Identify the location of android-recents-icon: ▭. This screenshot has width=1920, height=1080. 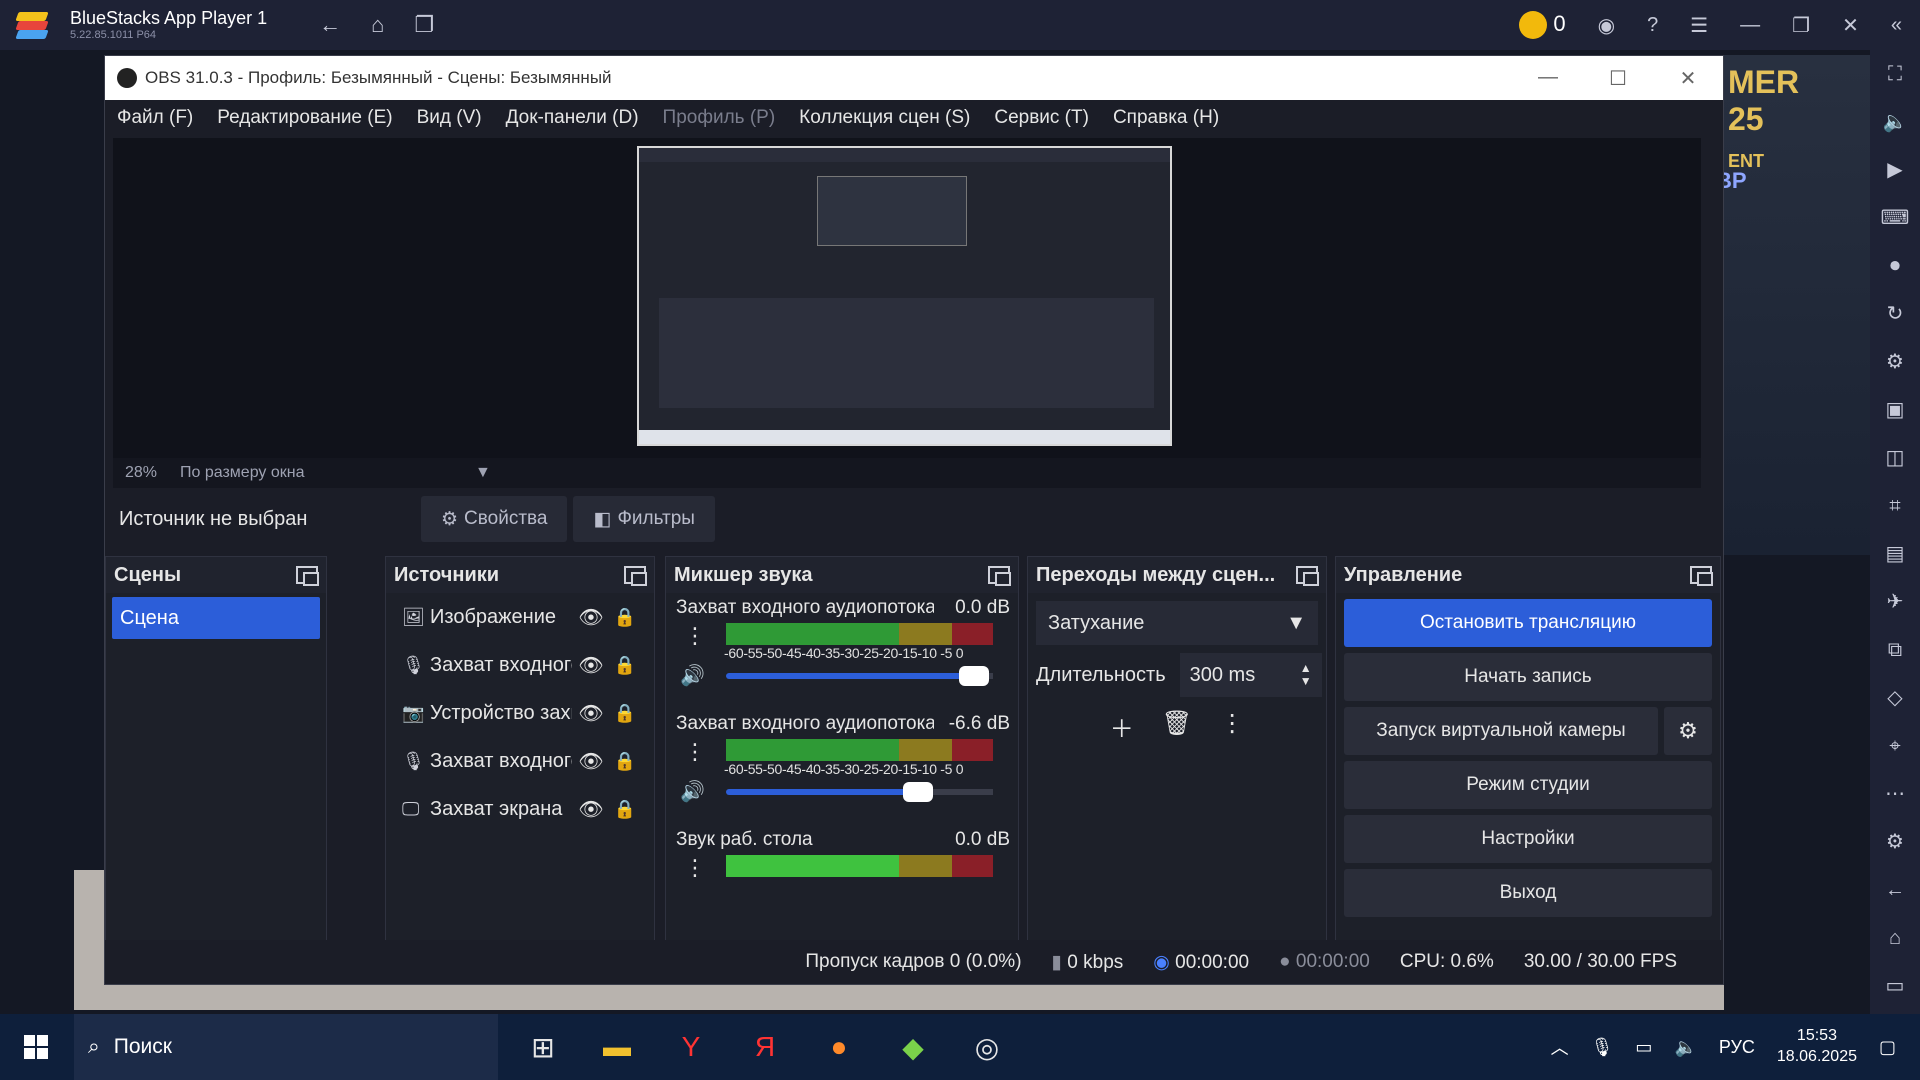
(1895, 986).